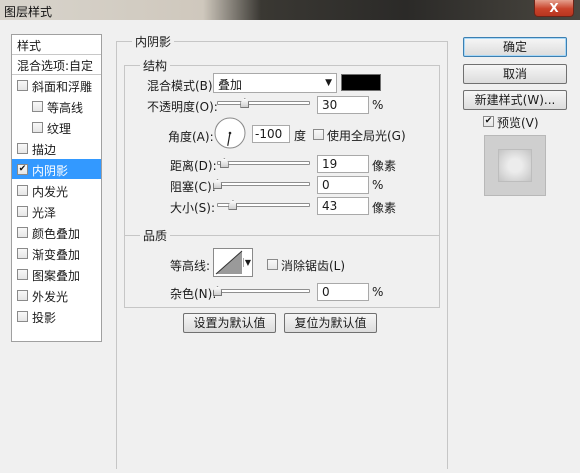 Image resolution: width=580 pixels, height=473 pixels. I want to click on style-item-label: 等高线, so click(65, 108).